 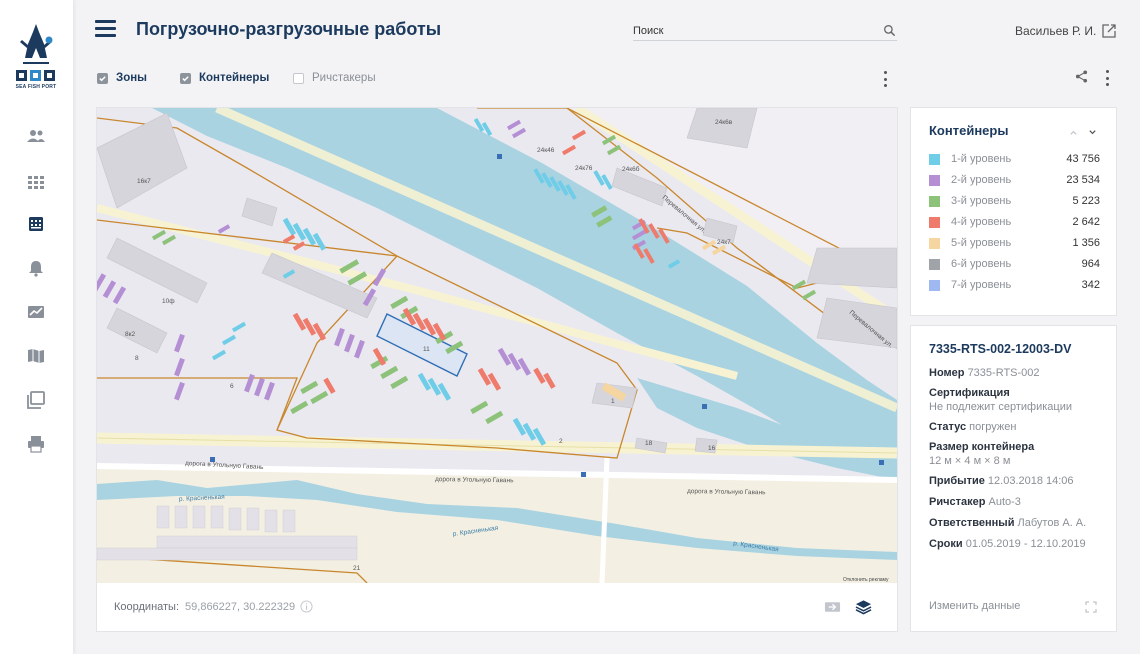 What do you see at coordinates (947, 373) in the screenshot?
I see `detail-label: Номер` at bounding box center [947, 373].